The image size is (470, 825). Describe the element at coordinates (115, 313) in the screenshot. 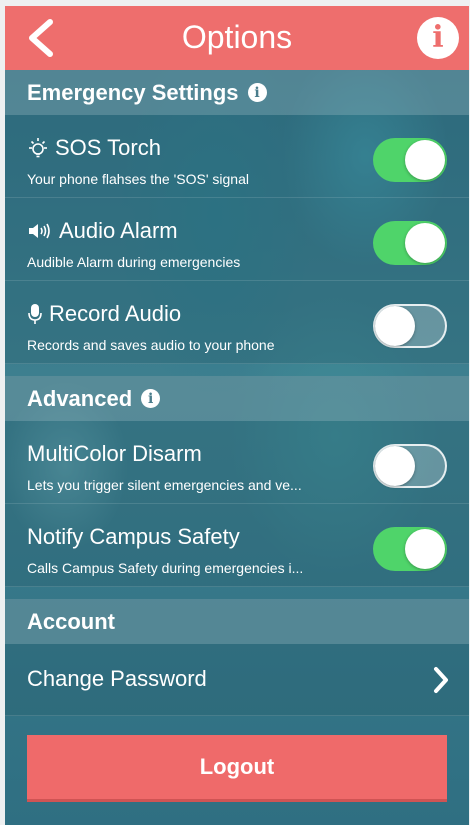

I see `setting-label: Record Audio` at that location.